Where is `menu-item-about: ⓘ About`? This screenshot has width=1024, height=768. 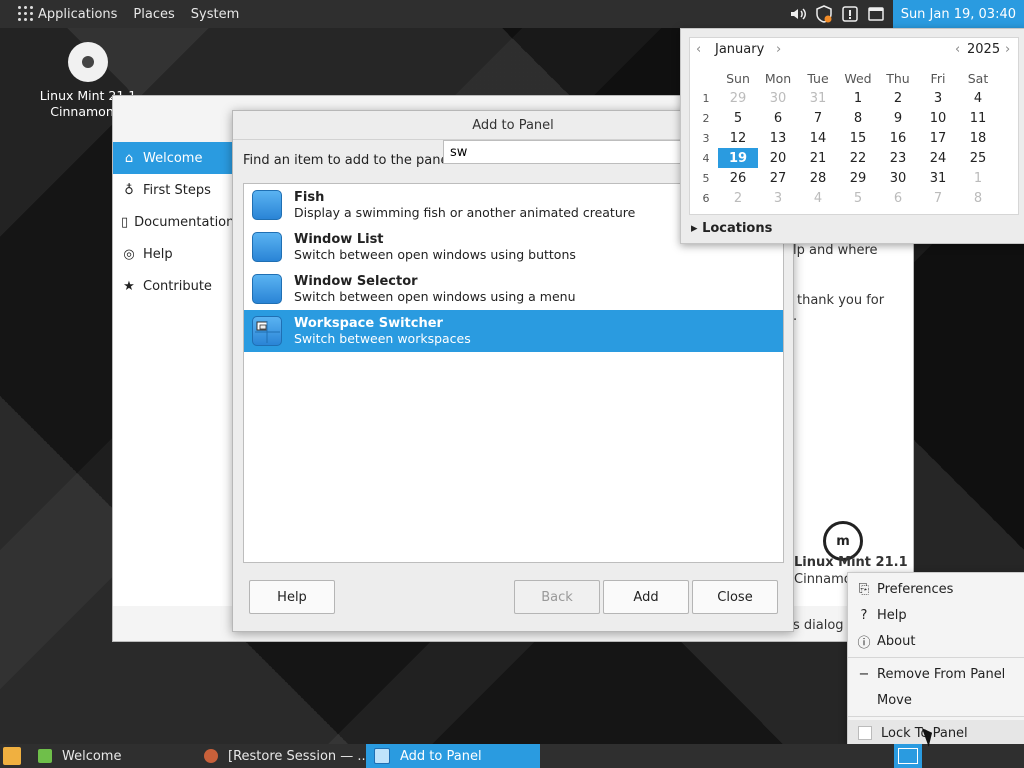
menu-item-about: ⓘ About is located at coordinates (936, 641).